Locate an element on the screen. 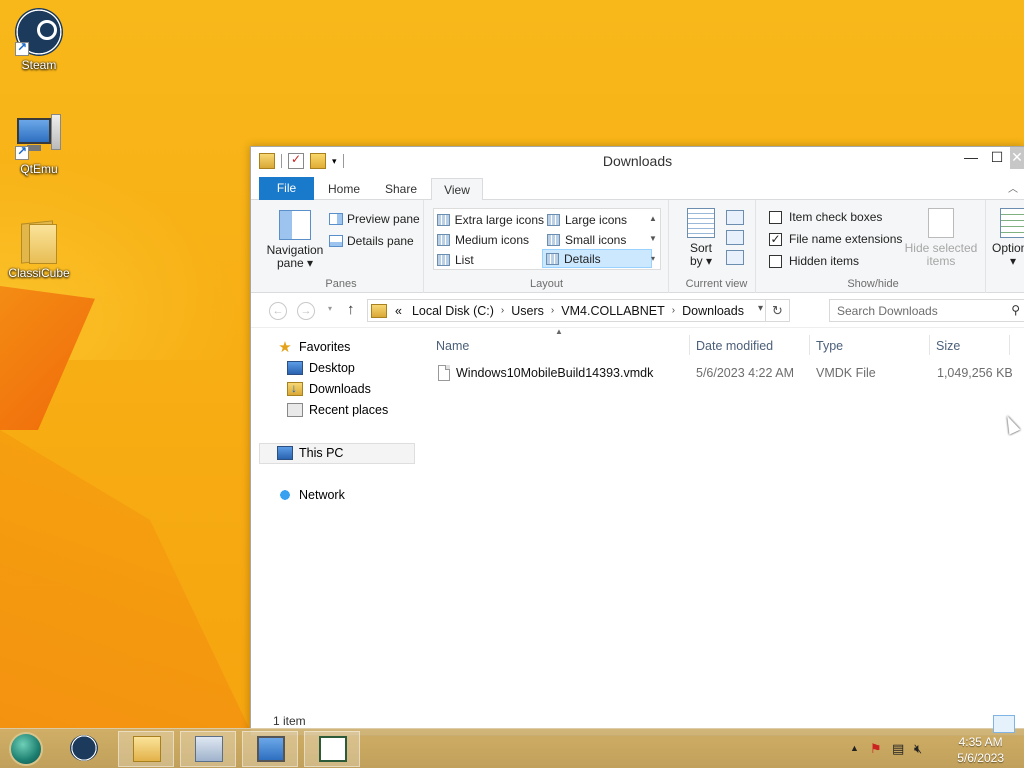 This screenshot has height=768, width=1024. desktop-icon-label: ClassiCube is located at coordinates (39, 273).